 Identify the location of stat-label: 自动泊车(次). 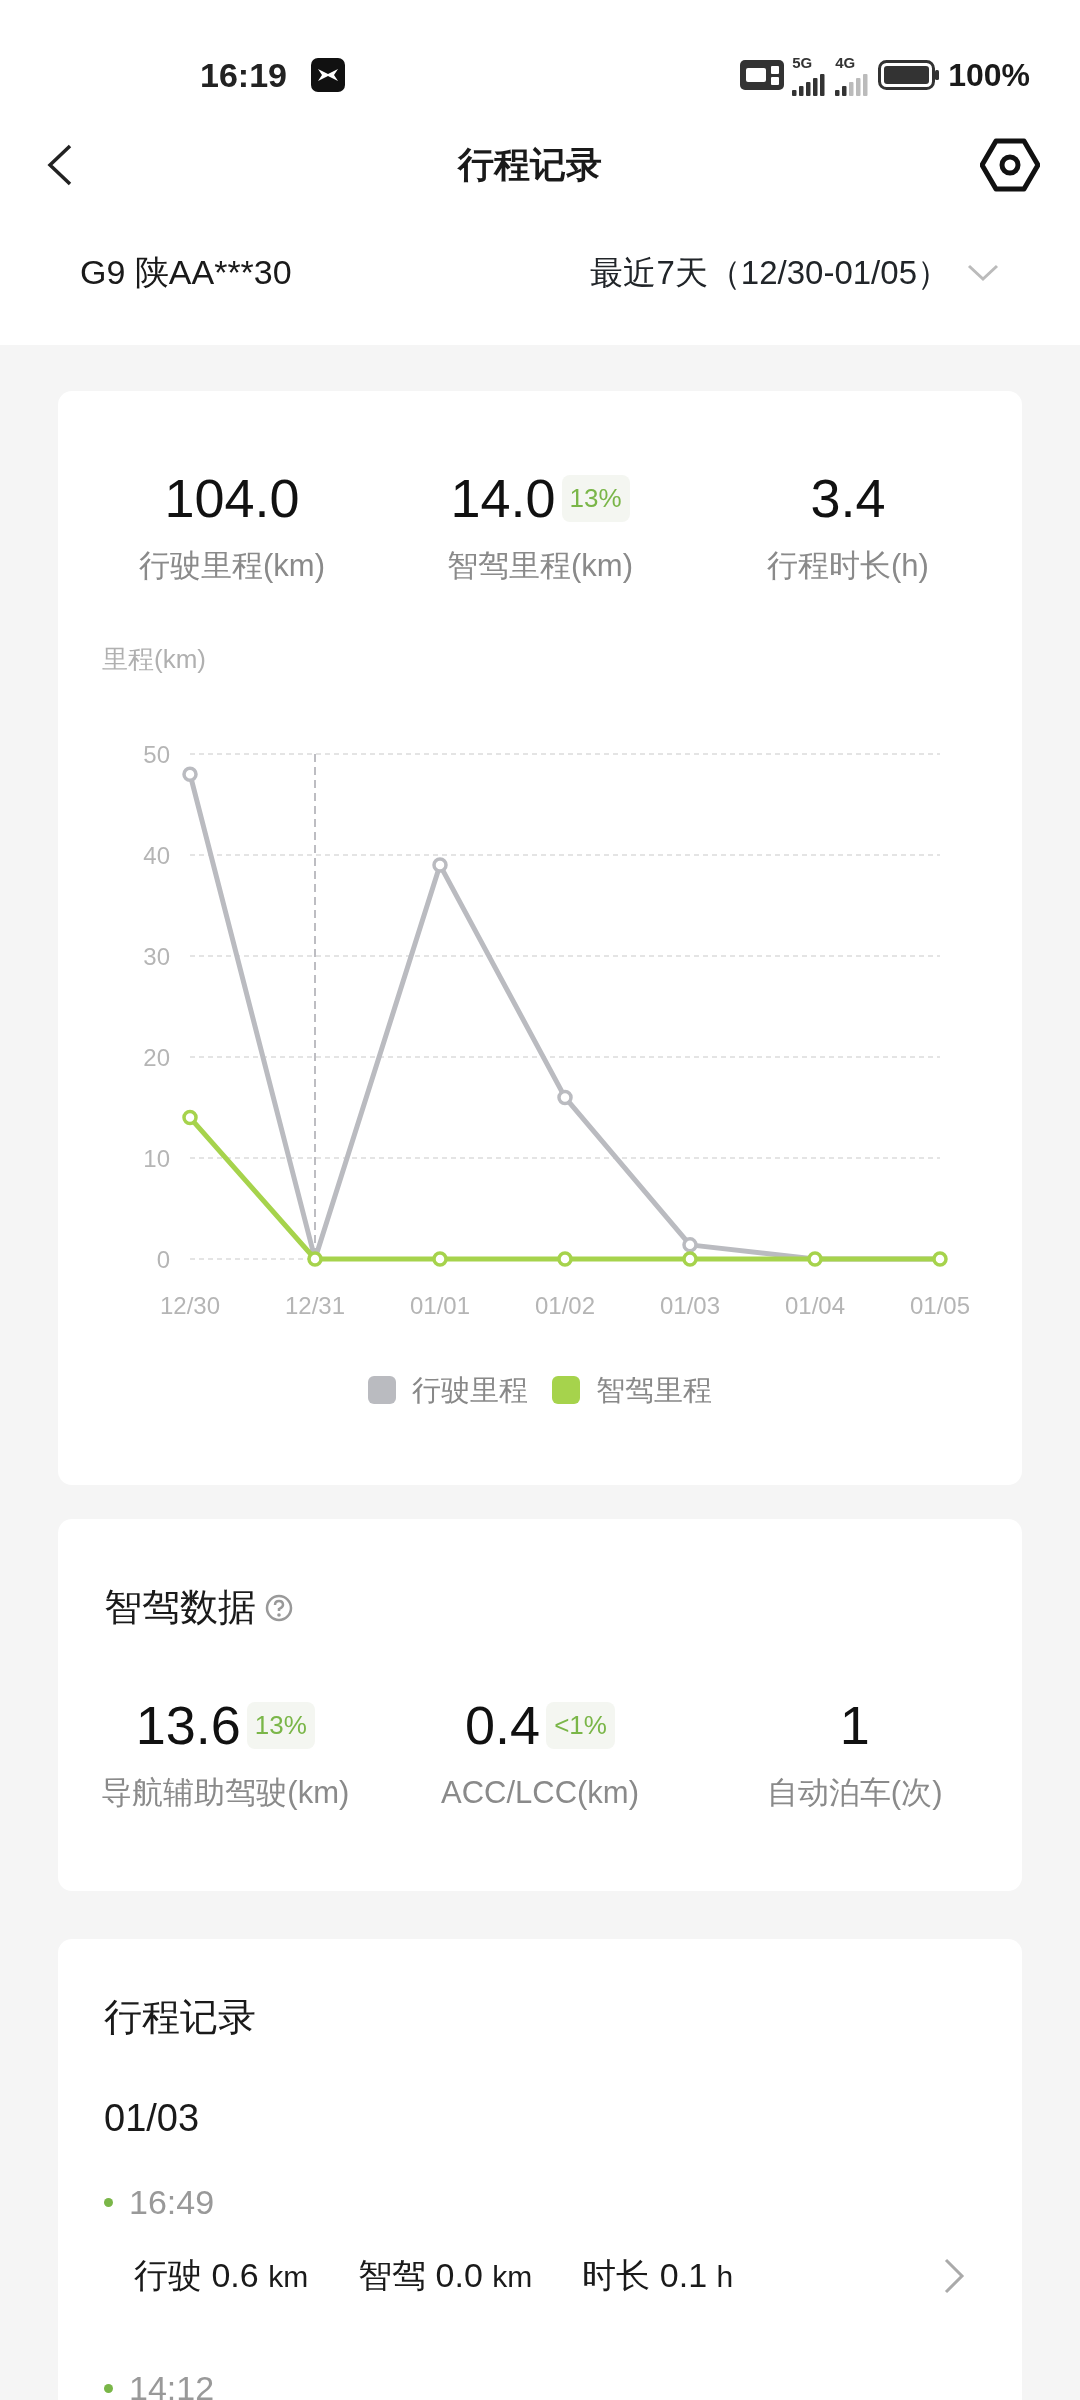
(854, 1793).